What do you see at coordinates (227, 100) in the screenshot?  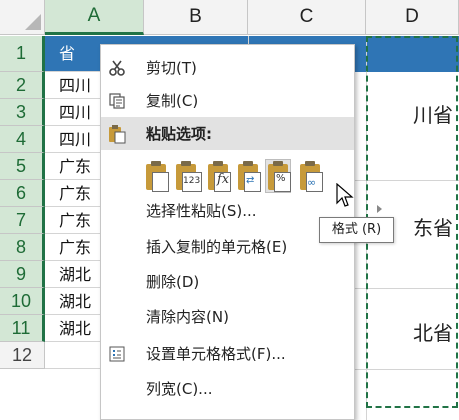 I see `menu-item-copy: 复制(C)` at bounding box center [227, 100].